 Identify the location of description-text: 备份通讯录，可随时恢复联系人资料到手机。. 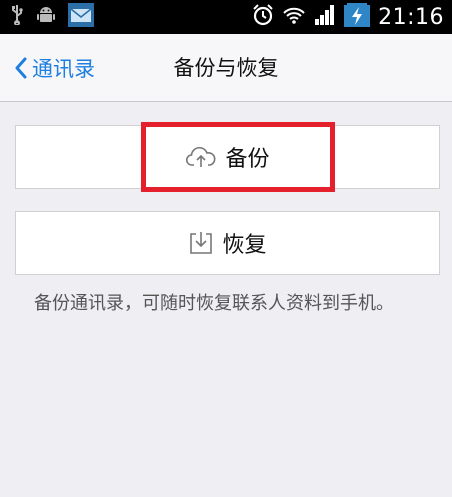
(214, 303).